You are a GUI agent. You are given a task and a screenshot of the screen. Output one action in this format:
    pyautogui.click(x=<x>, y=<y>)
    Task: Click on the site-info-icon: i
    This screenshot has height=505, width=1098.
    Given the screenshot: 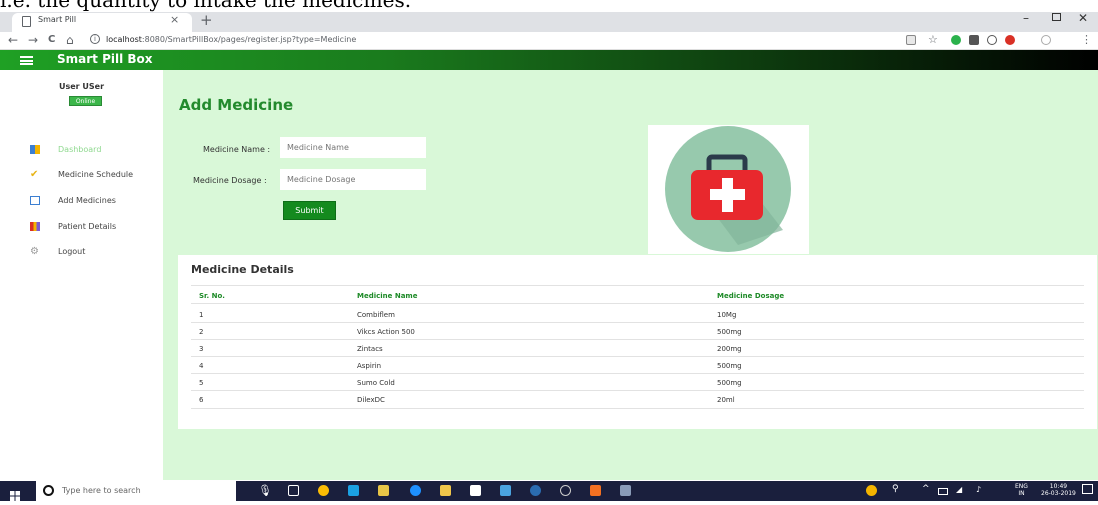 What is the action you would take?
    pyautogui.click(x=95, y=39)
    